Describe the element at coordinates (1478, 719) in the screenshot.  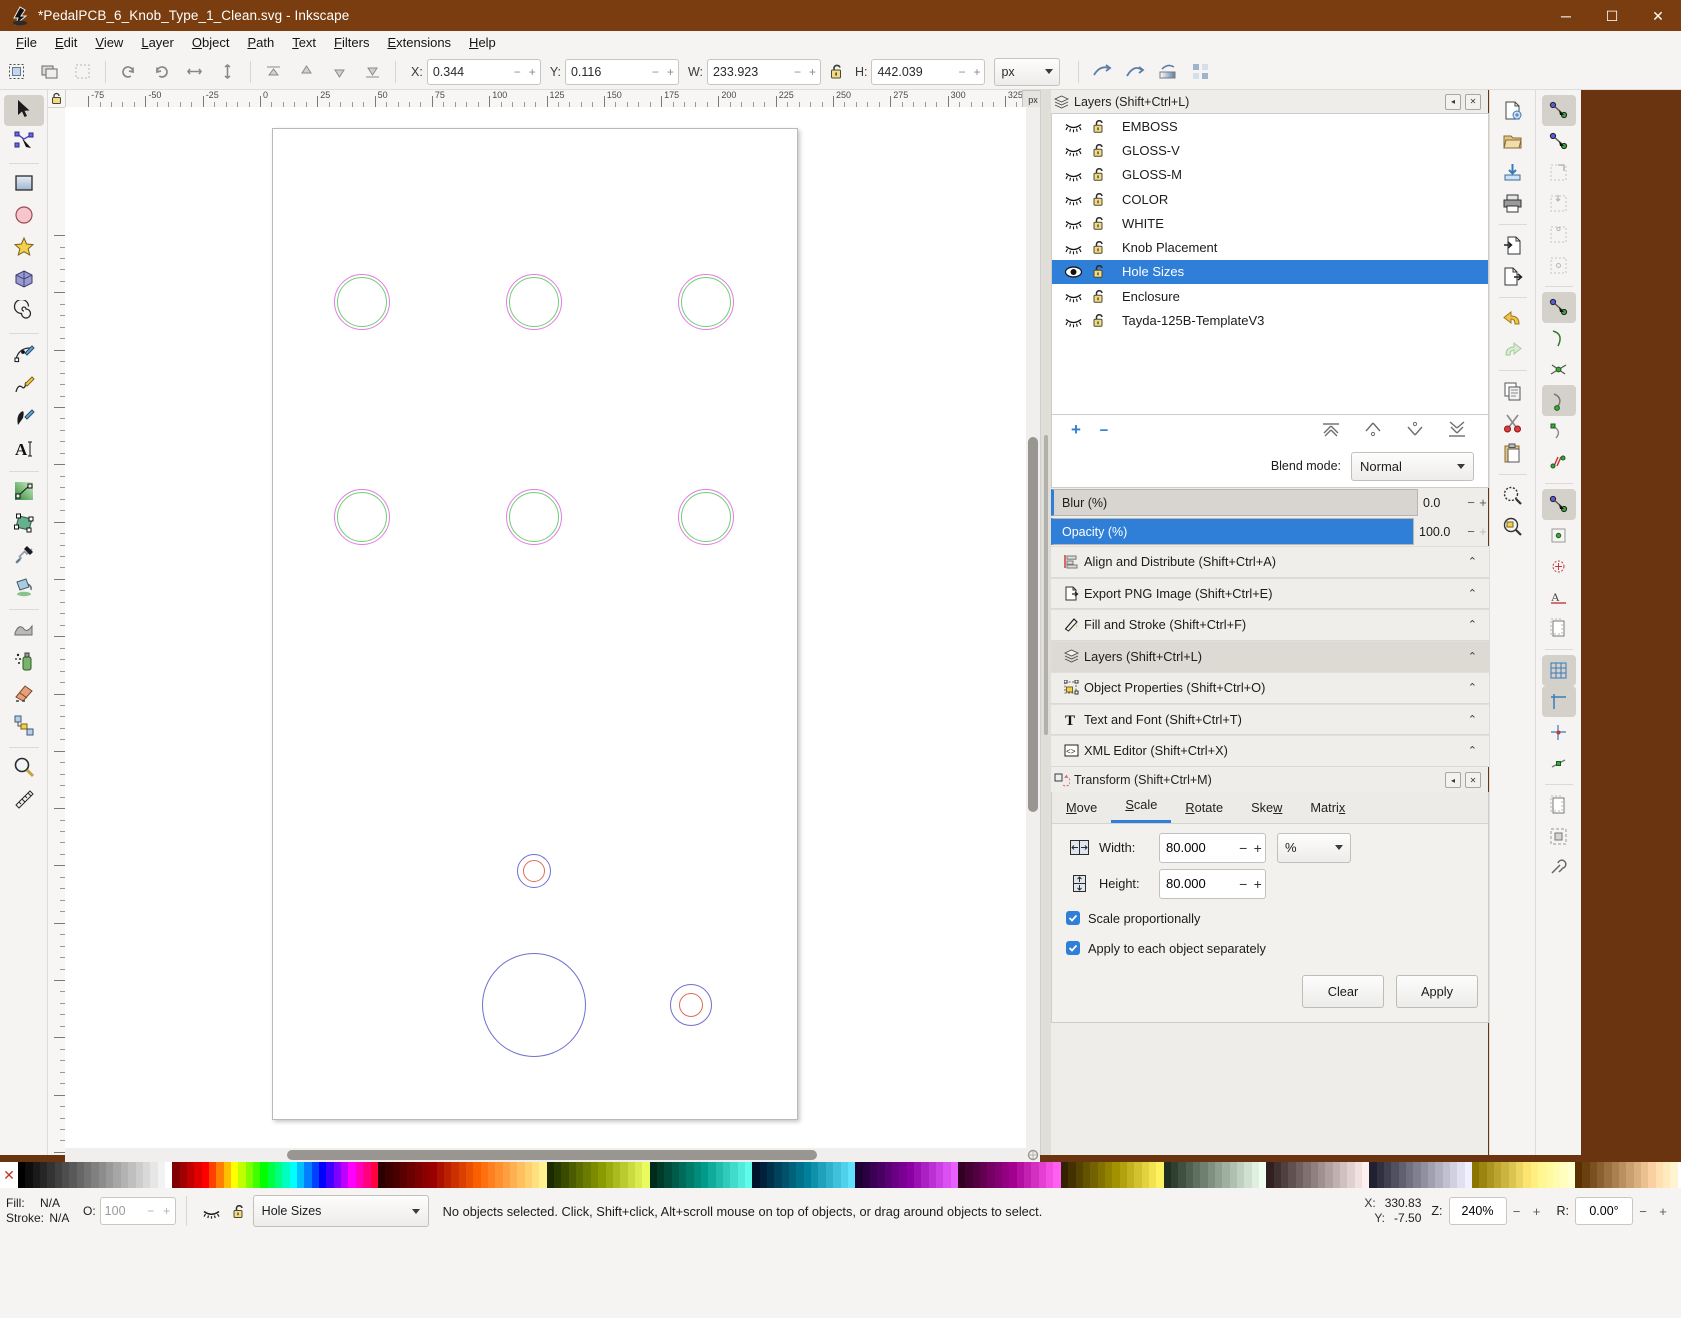
I see `chevron-up-icon: ⌃` at that location.